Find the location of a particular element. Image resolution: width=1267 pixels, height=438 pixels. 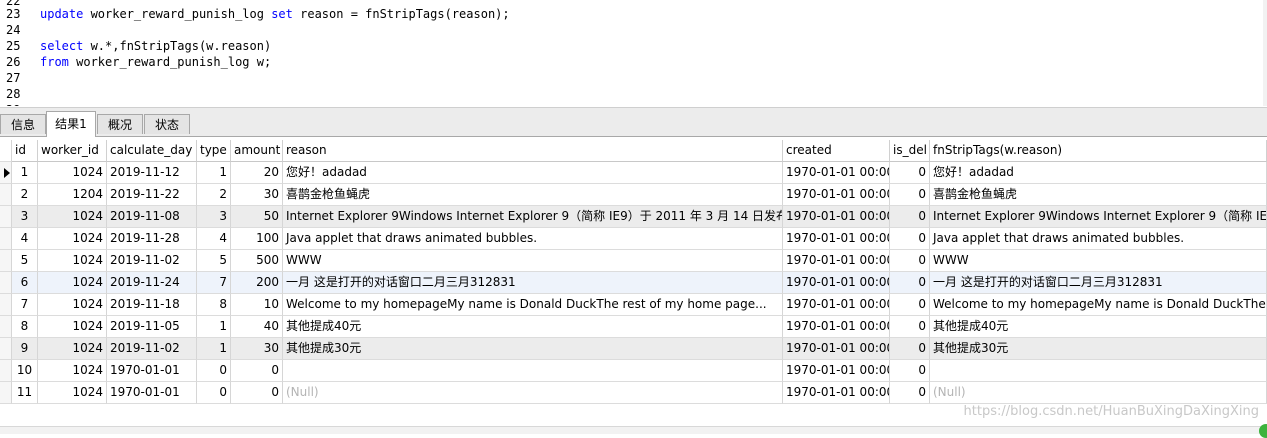

col-calculate-day-cell: 2019-11-08 is located at coordinates (152, 217).